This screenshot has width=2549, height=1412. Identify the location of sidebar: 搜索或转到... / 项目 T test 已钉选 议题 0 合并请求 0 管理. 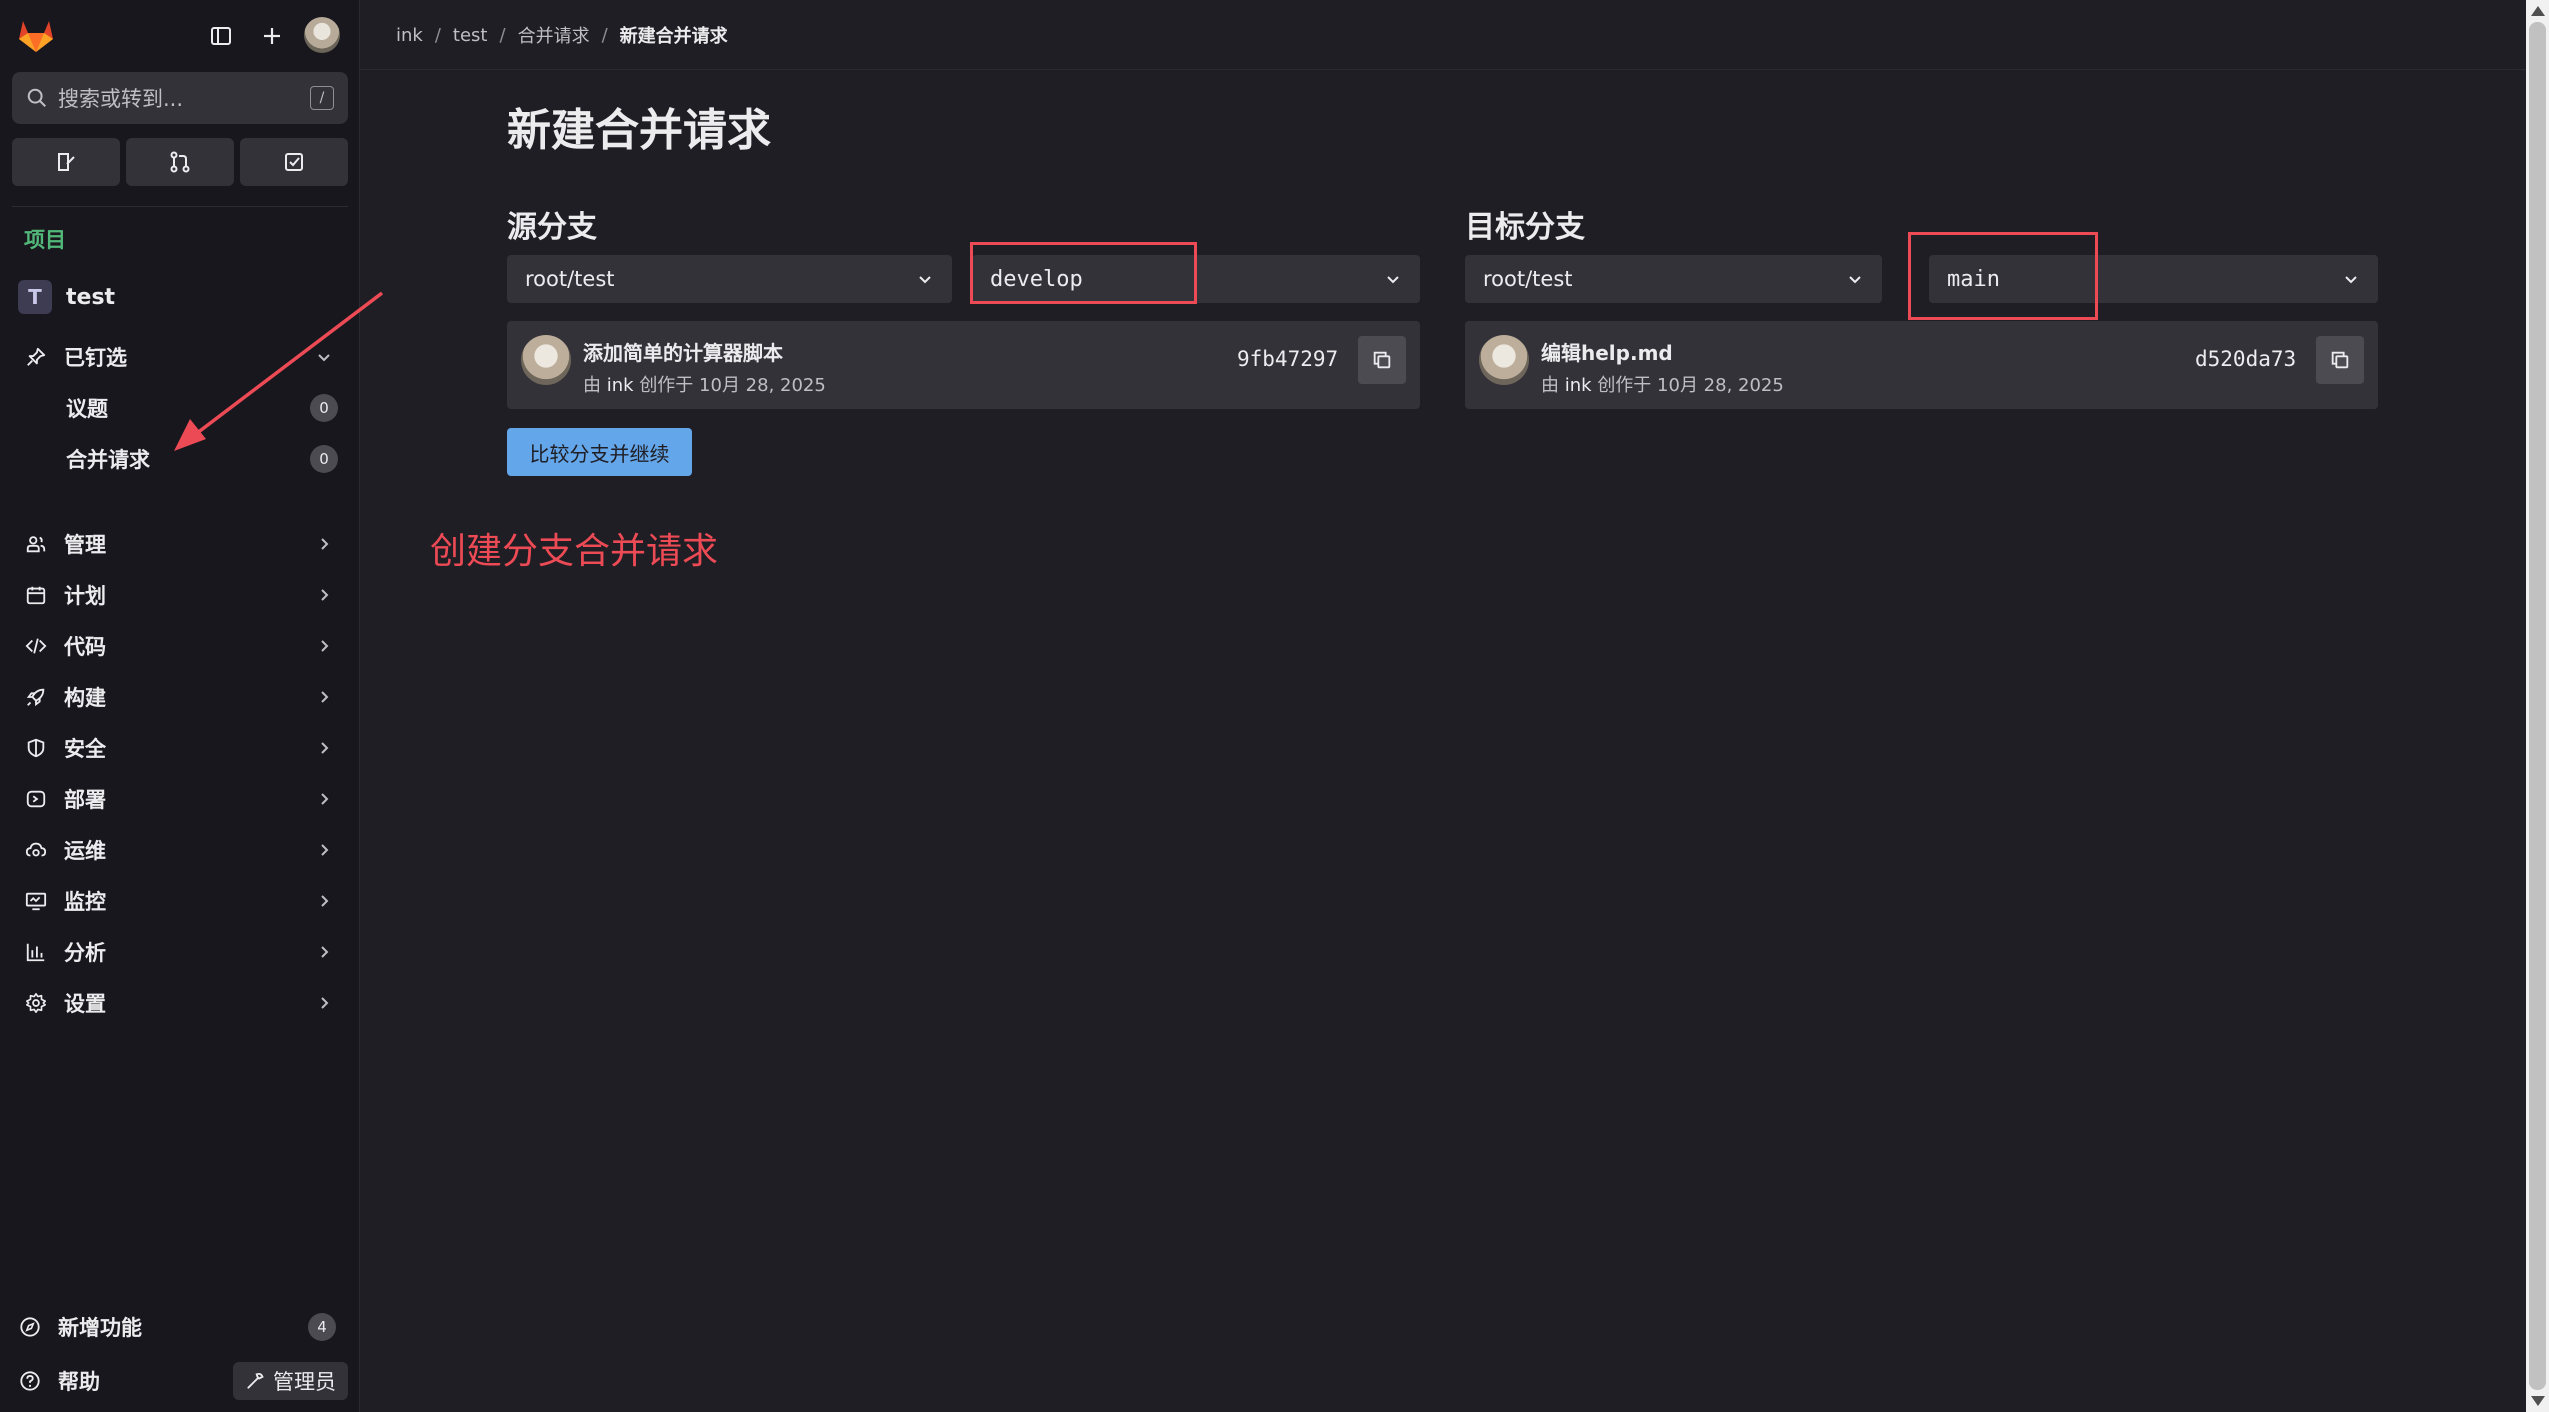
(180, 706).